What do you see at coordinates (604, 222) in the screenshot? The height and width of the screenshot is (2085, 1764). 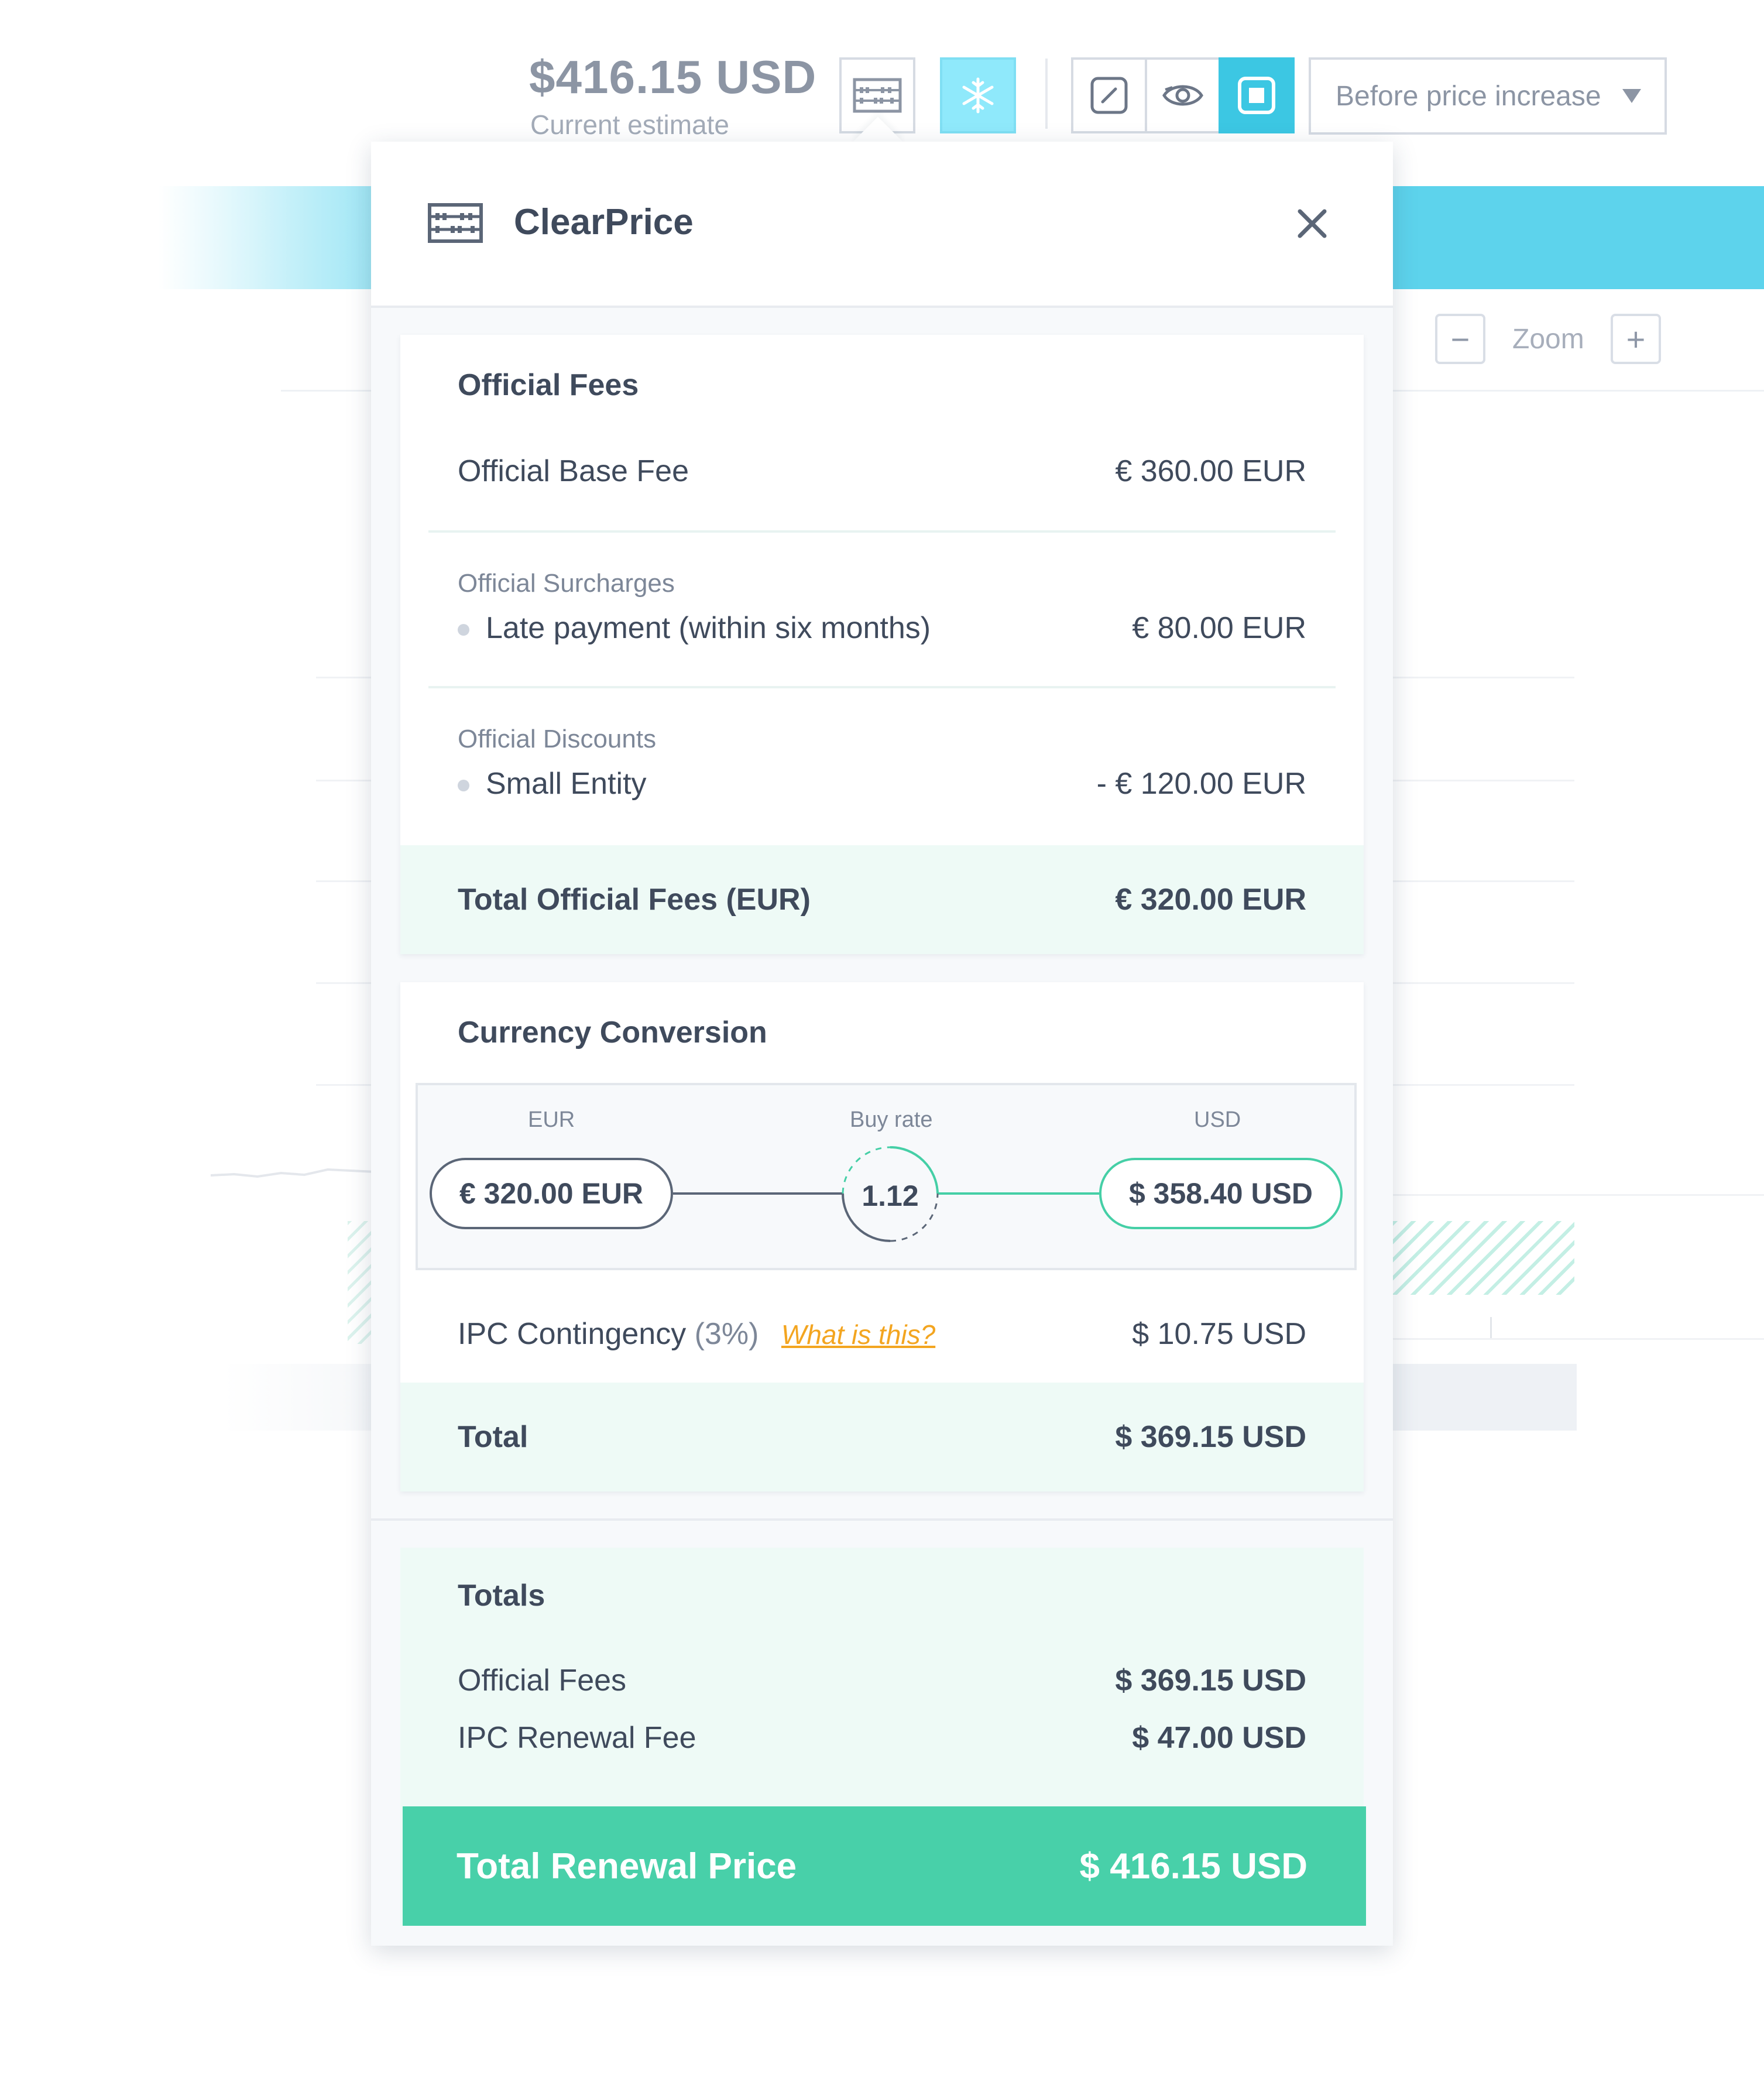 I see `popover-title: ClearPrice` at bounding box center [604, 222].